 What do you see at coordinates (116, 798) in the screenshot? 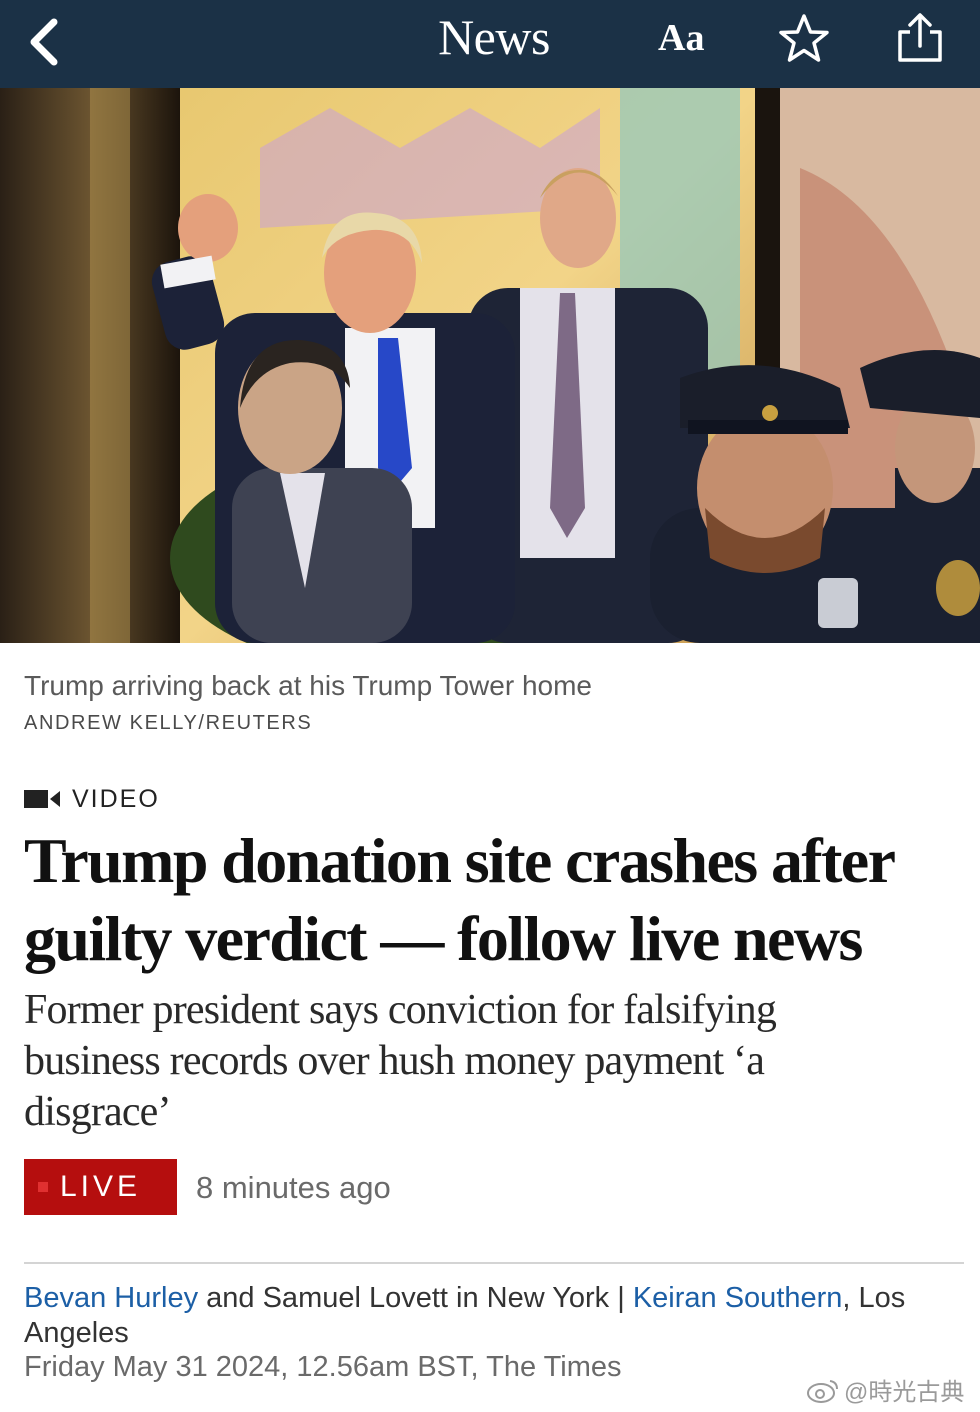
I see `video-tag-label: VIDEO` at bounding box center [116, 798].